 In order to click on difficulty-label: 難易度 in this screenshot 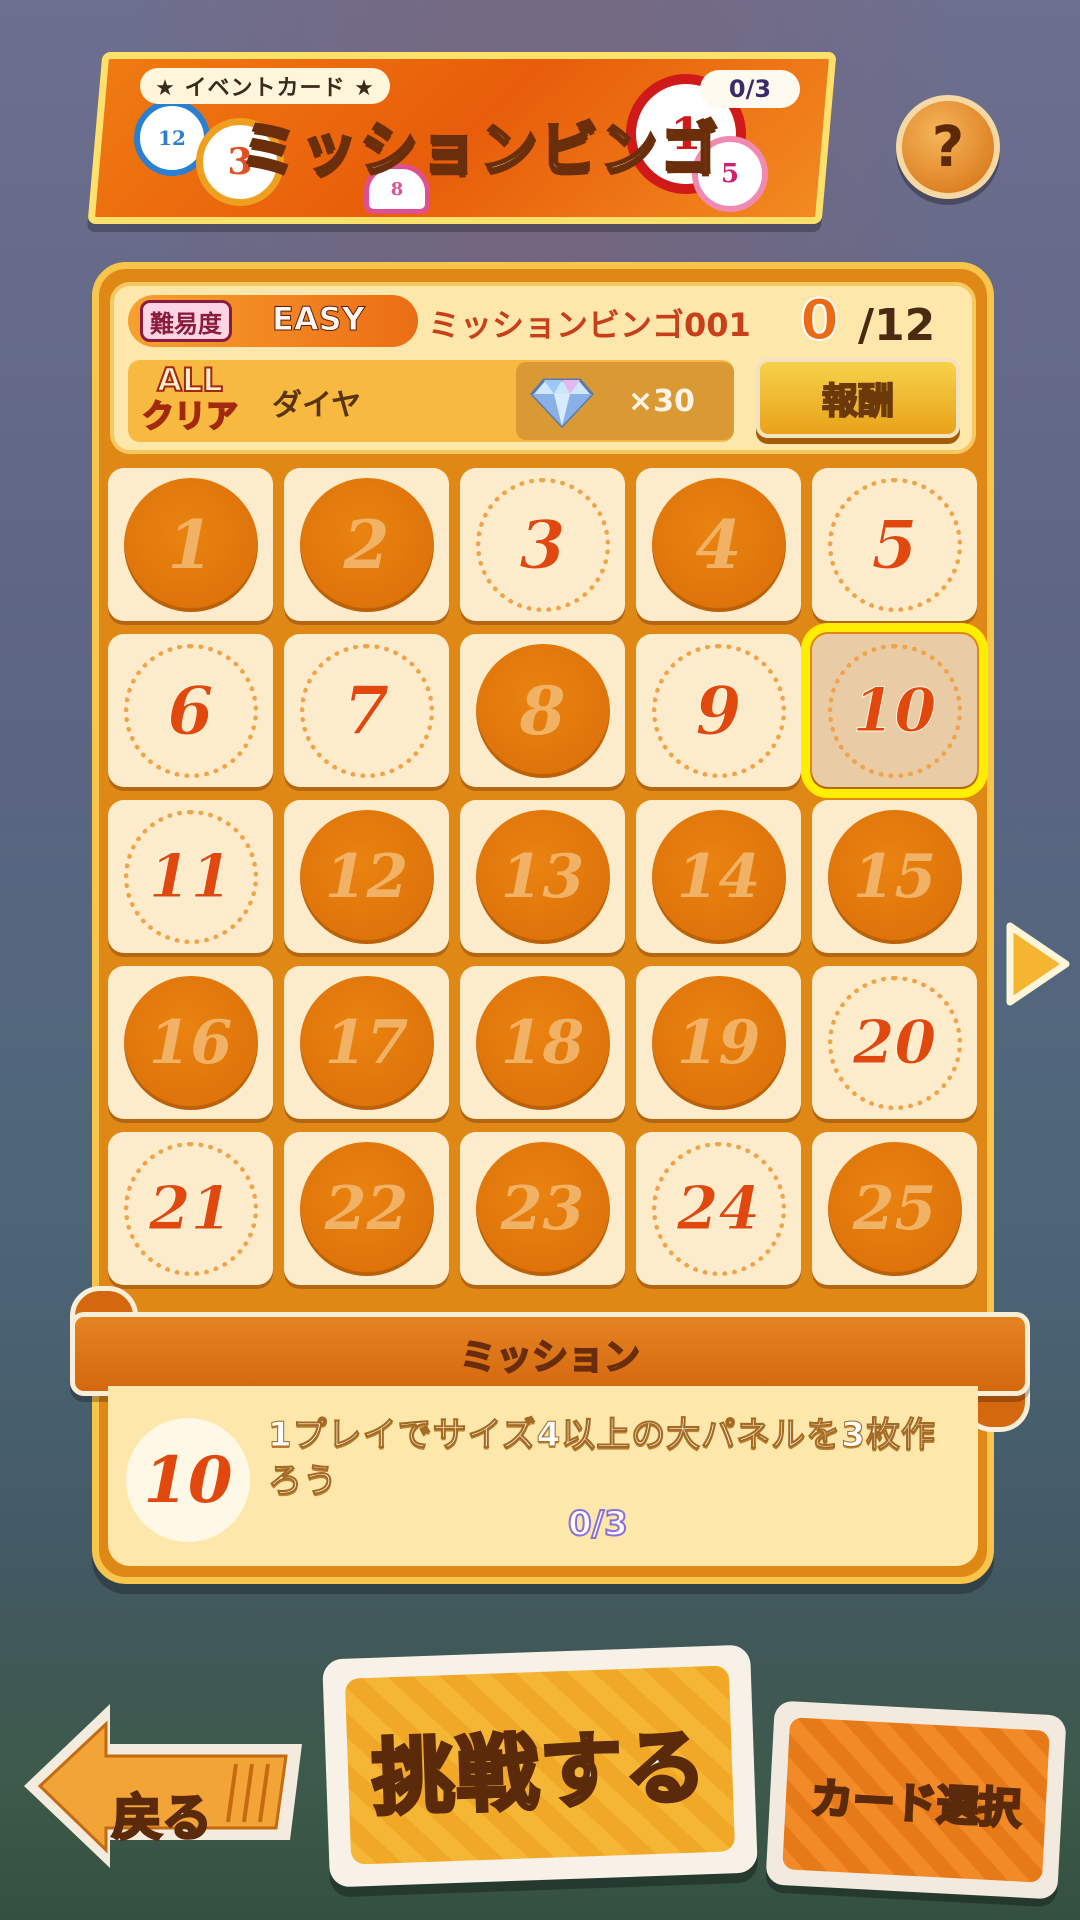, I will do `click(186, 321)`.